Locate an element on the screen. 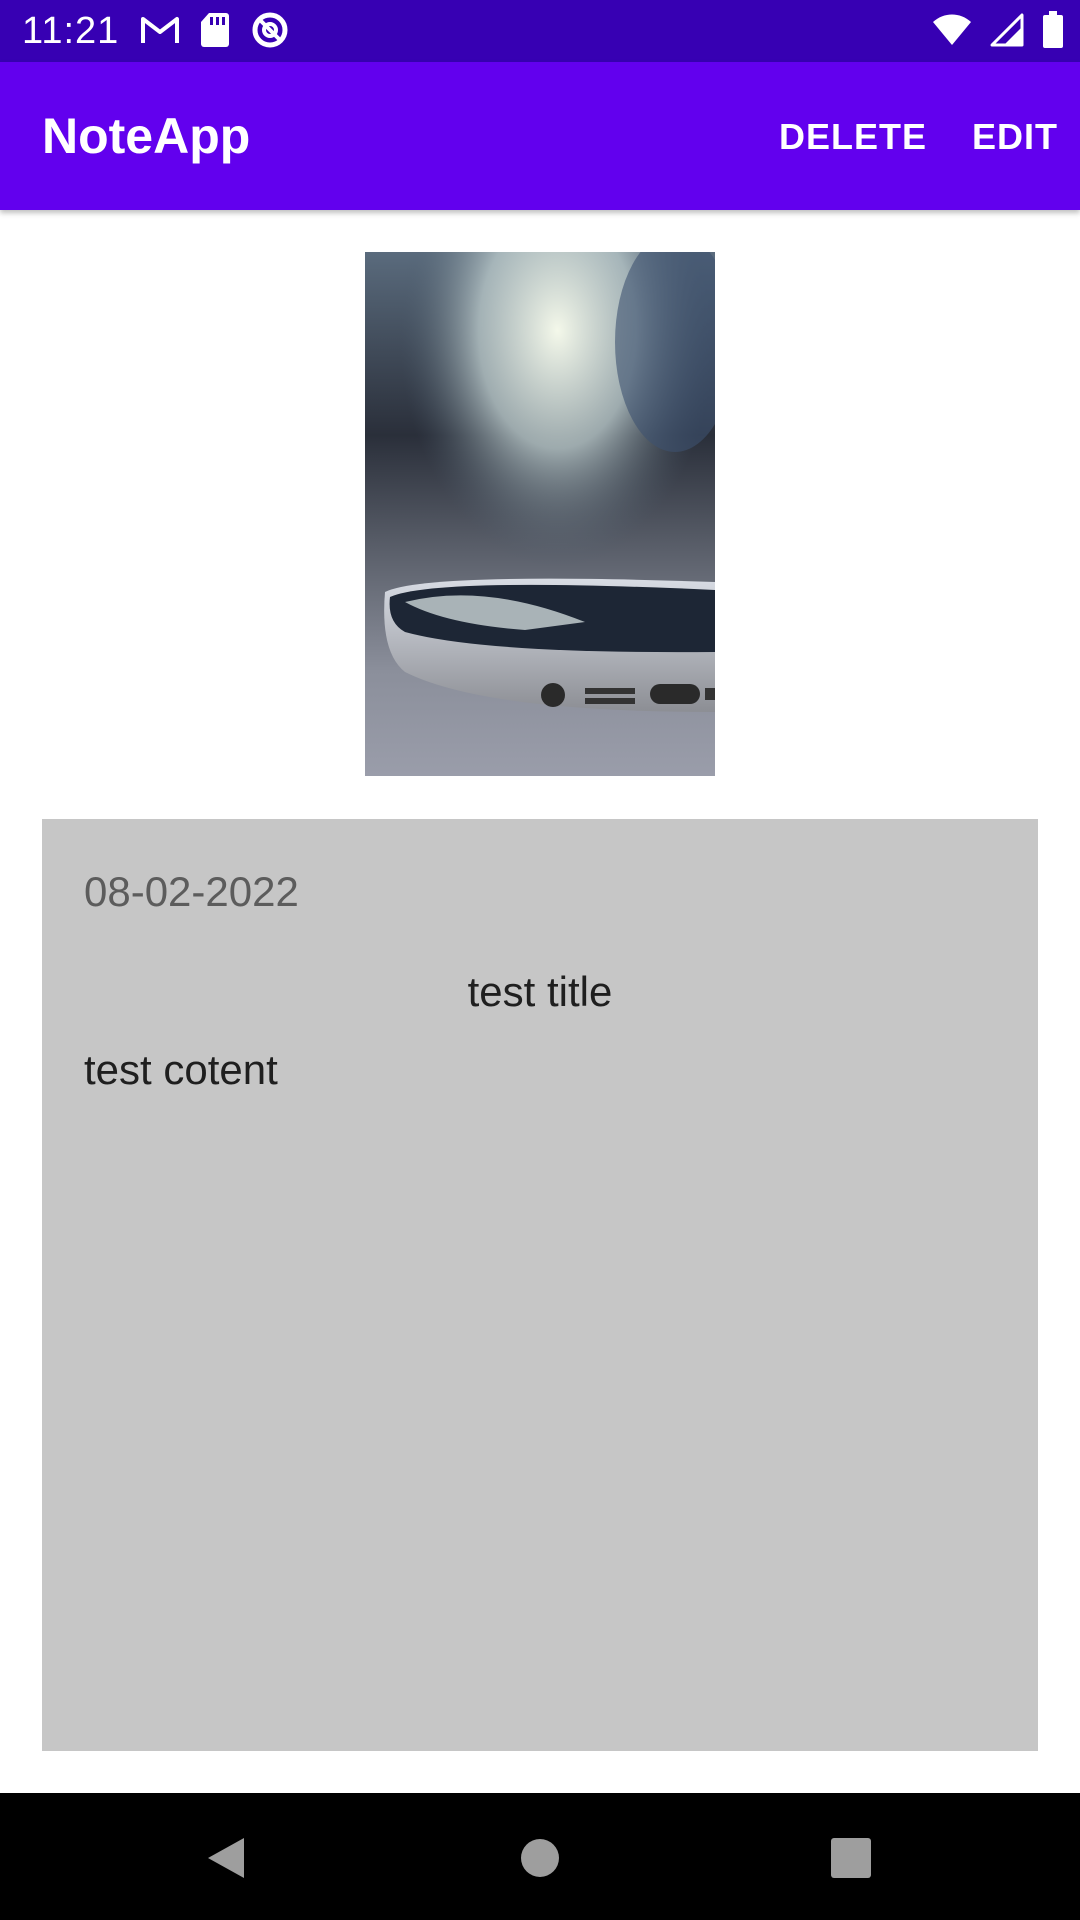  battery-icon is located at coordinates (1053, 32).